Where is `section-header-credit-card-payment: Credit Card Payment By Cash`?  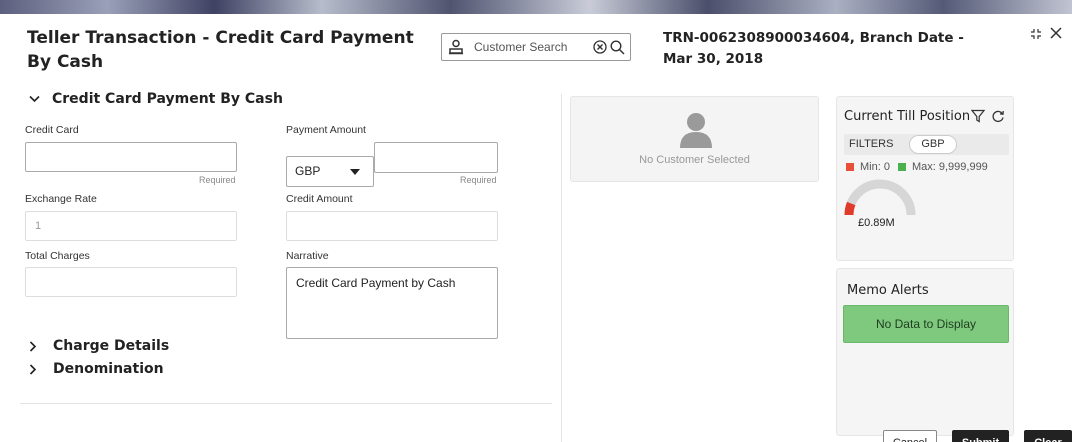 section-header-credit-card-payment: Credit Card Payment By Cash is located at coordinates (156, 99).